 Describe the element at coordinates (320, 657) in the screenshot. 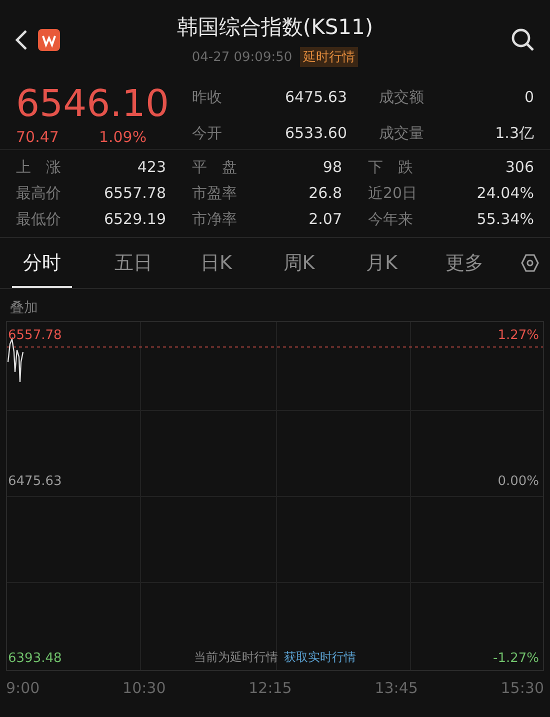

I see `realtime-link: 获取实时行情` at that location.